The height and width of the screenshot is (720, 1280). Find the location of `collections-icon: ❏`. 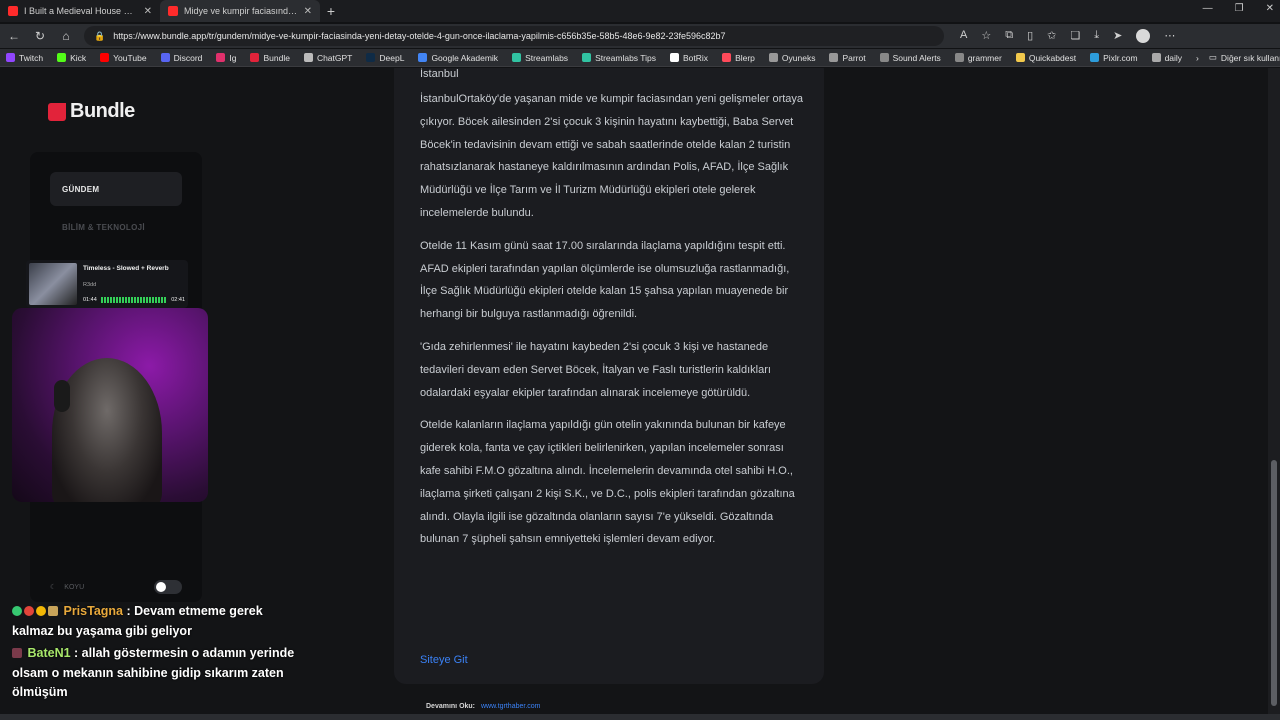

collections-icon: ❏ is located at coordinates (1075, 36).